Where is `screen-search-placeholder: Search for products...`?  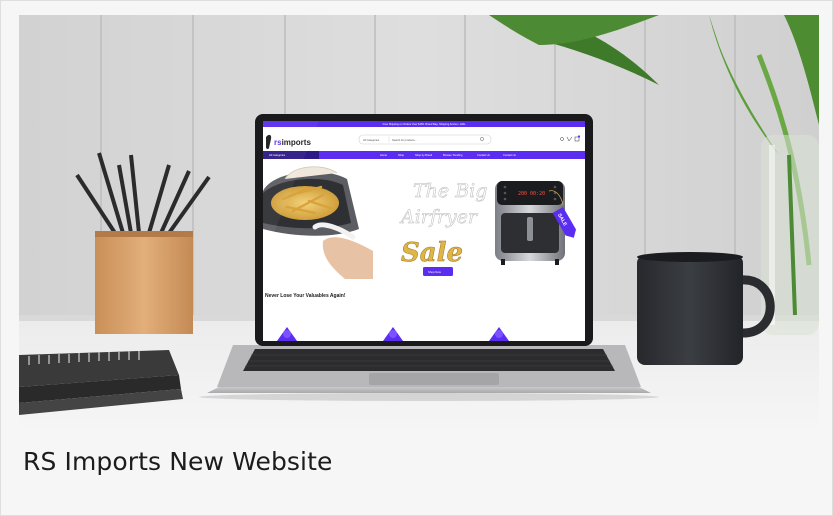
screen-search-placeholder: Search for products... is located at coordinates (404, 140).